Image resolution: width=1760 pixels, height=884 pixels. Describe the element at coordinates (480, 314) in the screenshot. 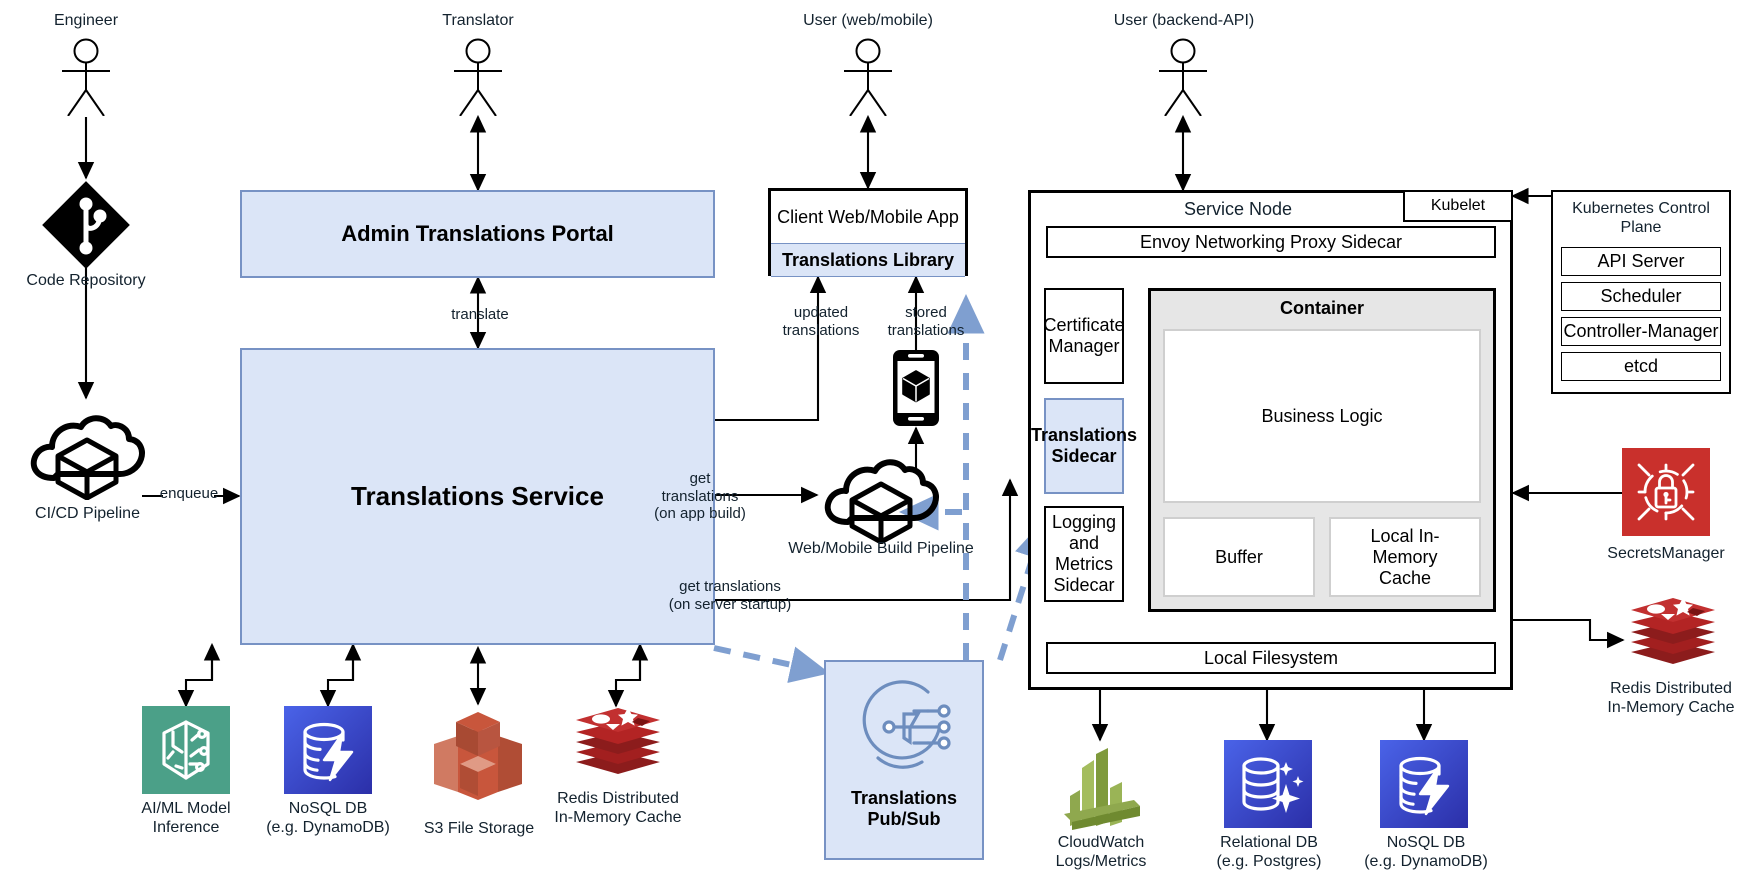

I see `translate-edge-label: translate` at that location.